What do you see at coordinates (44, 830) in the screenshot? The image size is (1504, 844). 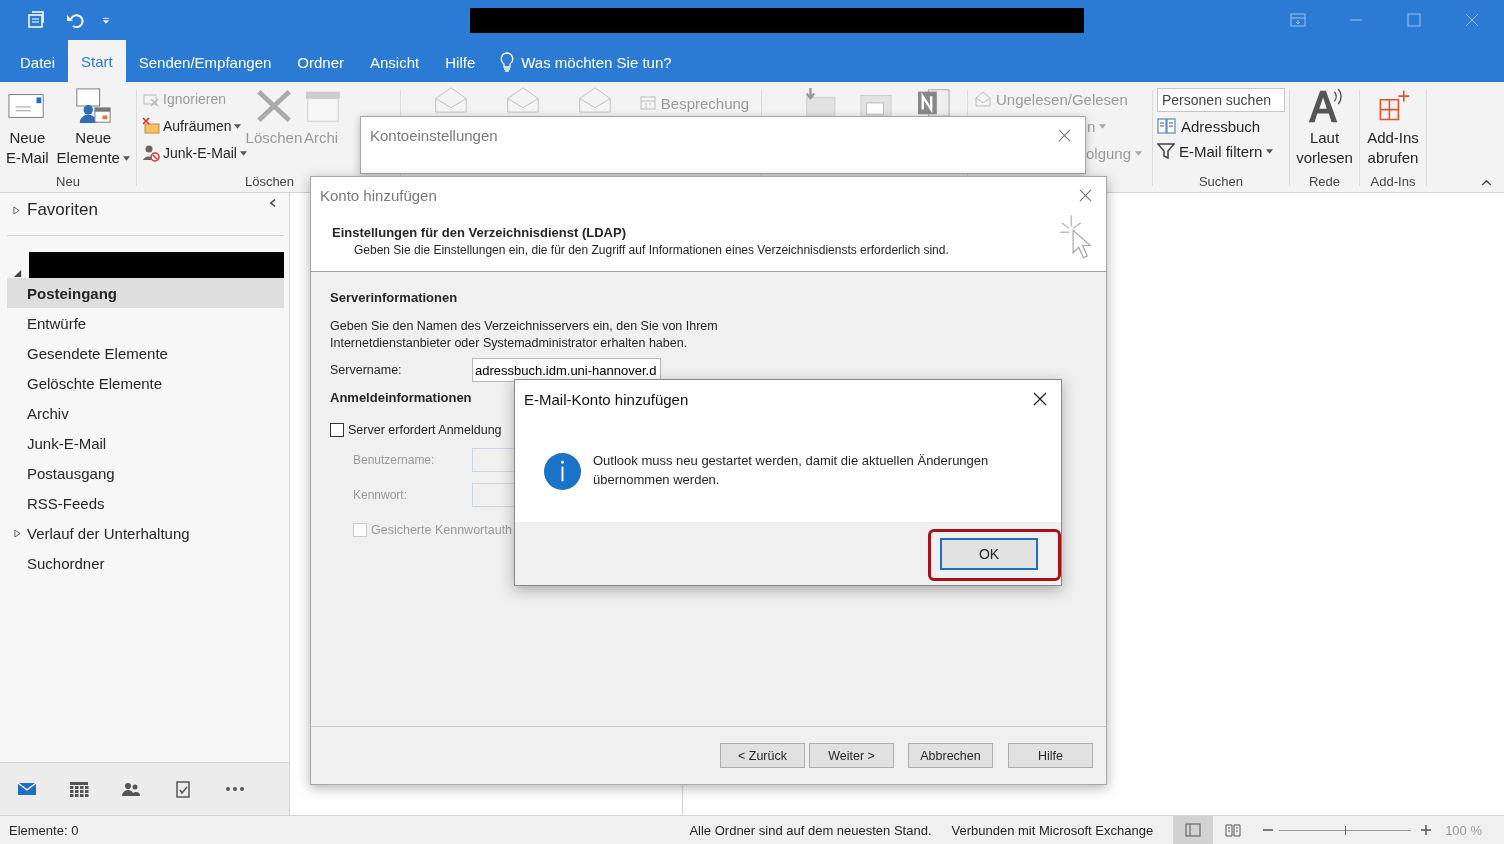 I see `item-count: Elemente: 0` at bounding box center [44, 830].